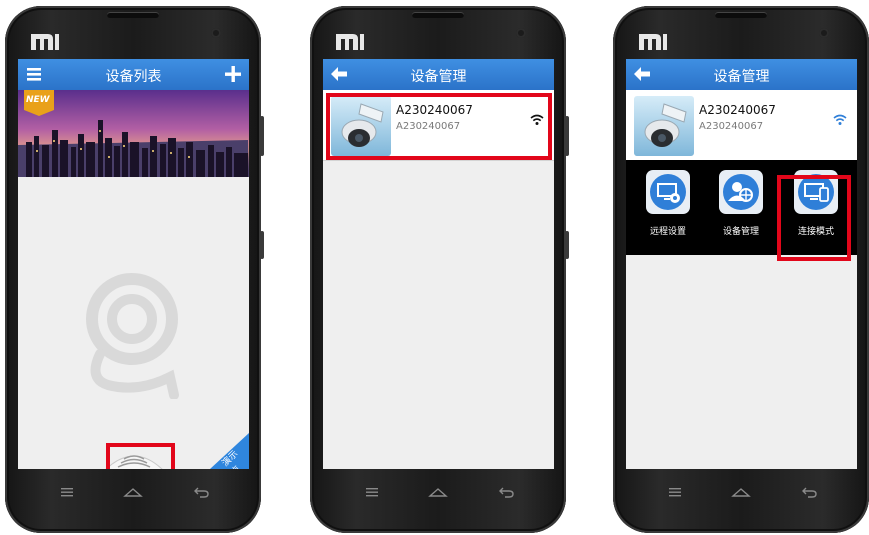 The width and height of the screenshot is (869, 535). I want to click on remote-settings-label: 远程设置, so click(667, 232).